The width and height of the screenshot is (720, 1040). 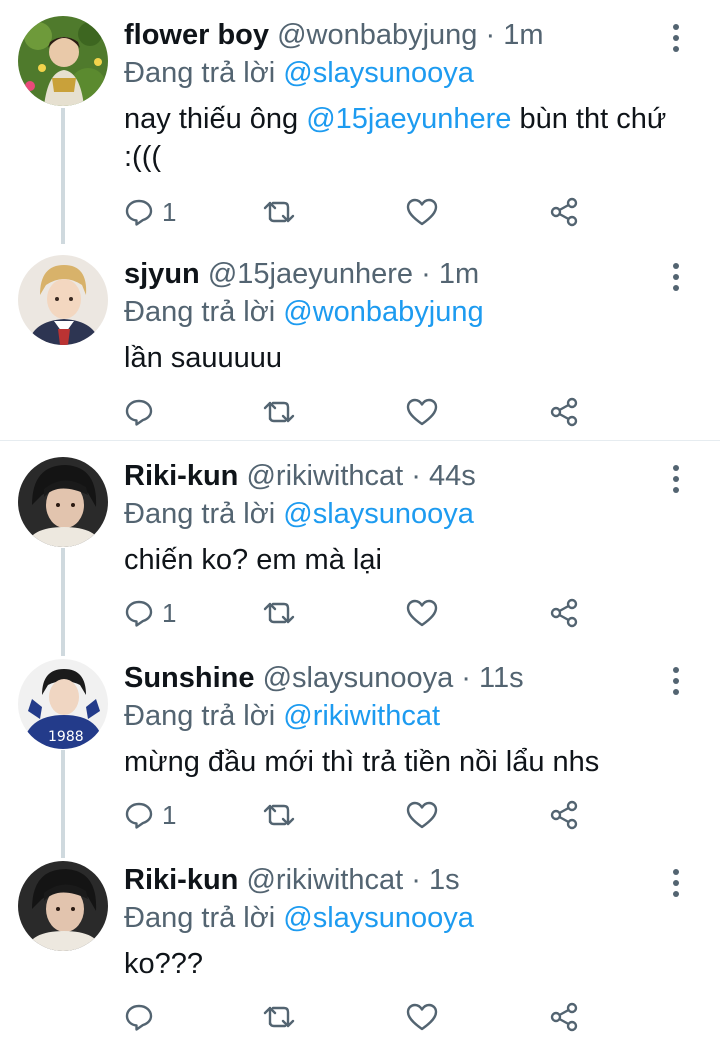 I want to click on svg-text: 1988, so click(x=66, y=737).